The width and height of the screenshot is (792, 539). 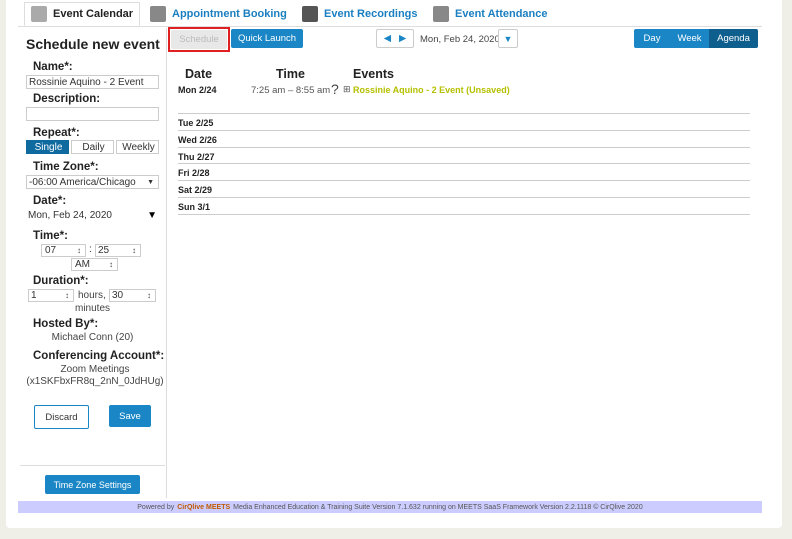 What do you see at coordinates (395, 38) in the screenshot?
I see `date-nav: ◀ ▶` at bounding box center [395, 38].